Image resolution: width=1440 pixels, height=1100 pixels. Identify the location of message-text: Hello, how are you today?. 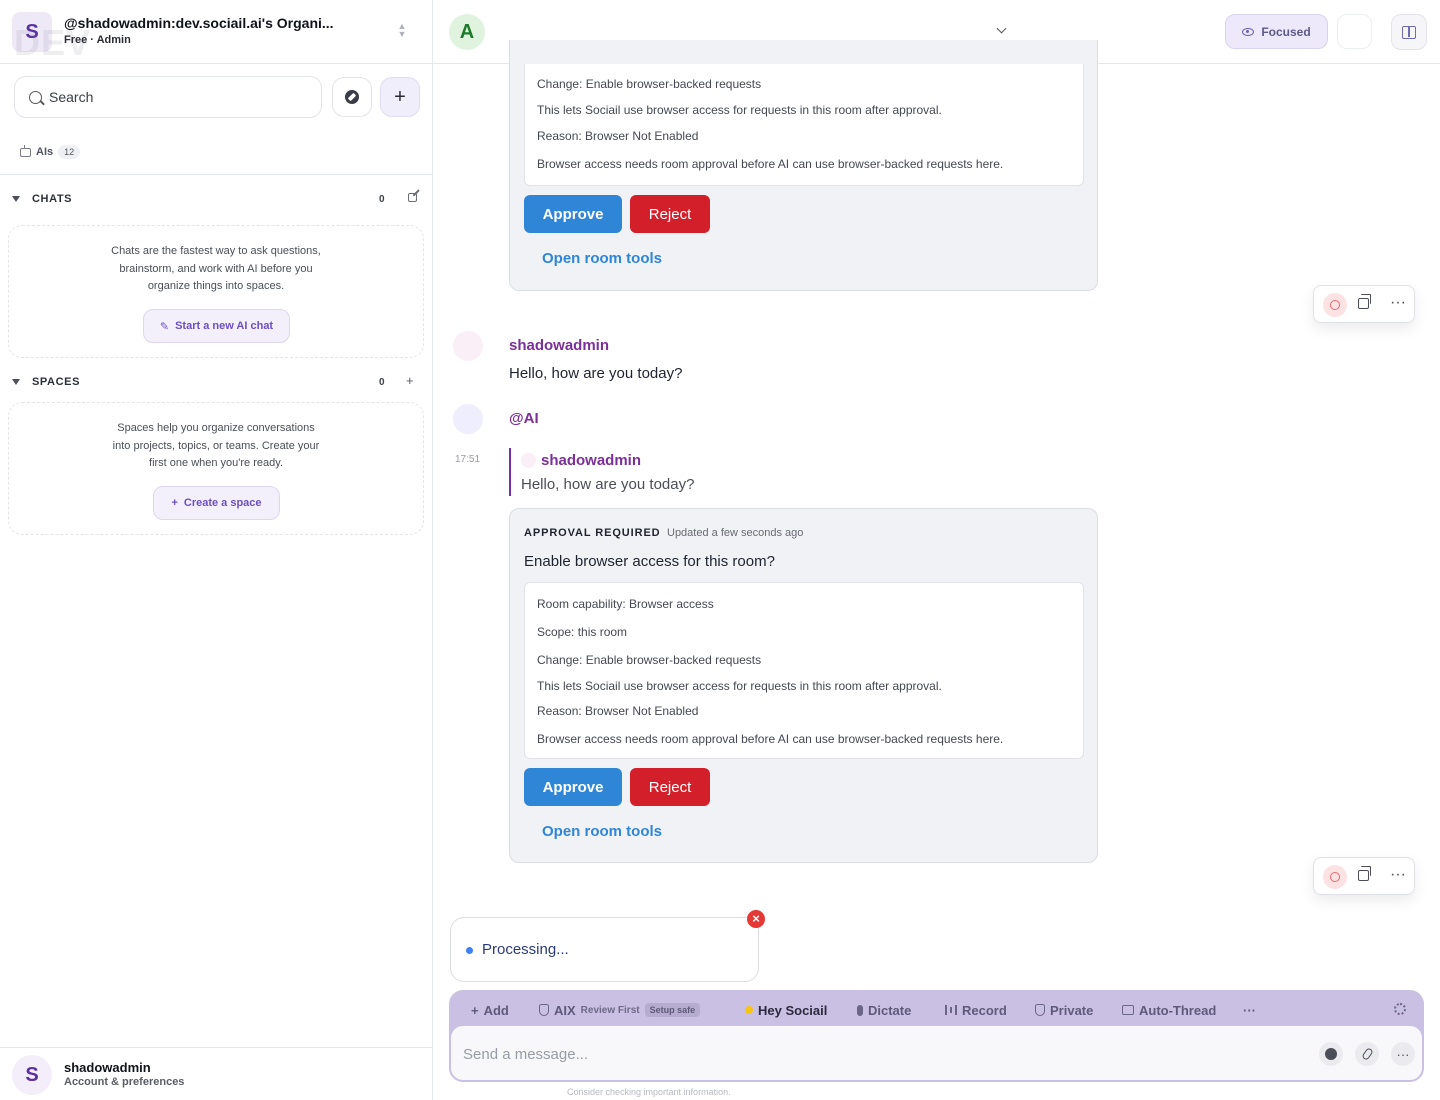
(596, 373).